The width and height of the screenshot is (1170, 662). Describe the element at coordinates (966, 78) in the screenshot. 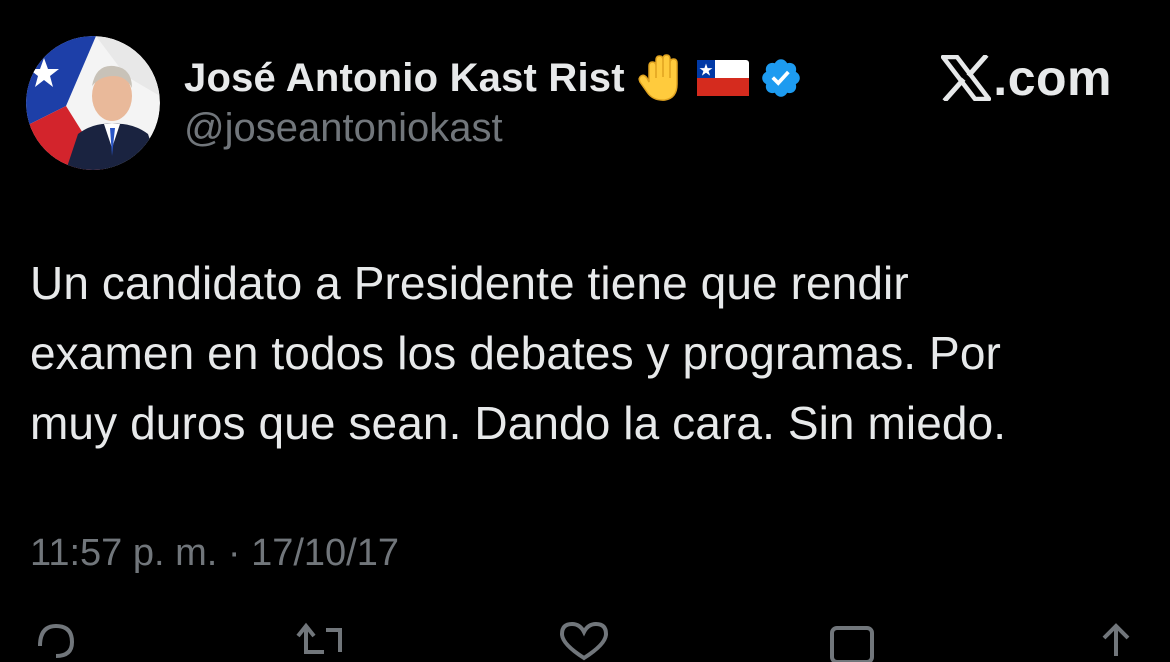

I see `x-logo-icon` at that location.